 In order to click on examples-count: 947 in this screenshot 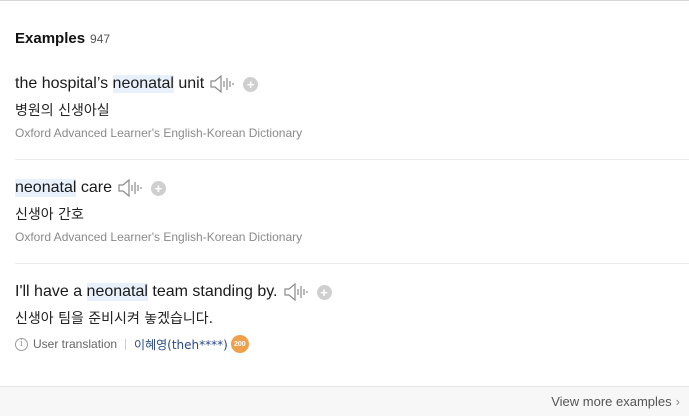, I will do `click(100, 39)`.